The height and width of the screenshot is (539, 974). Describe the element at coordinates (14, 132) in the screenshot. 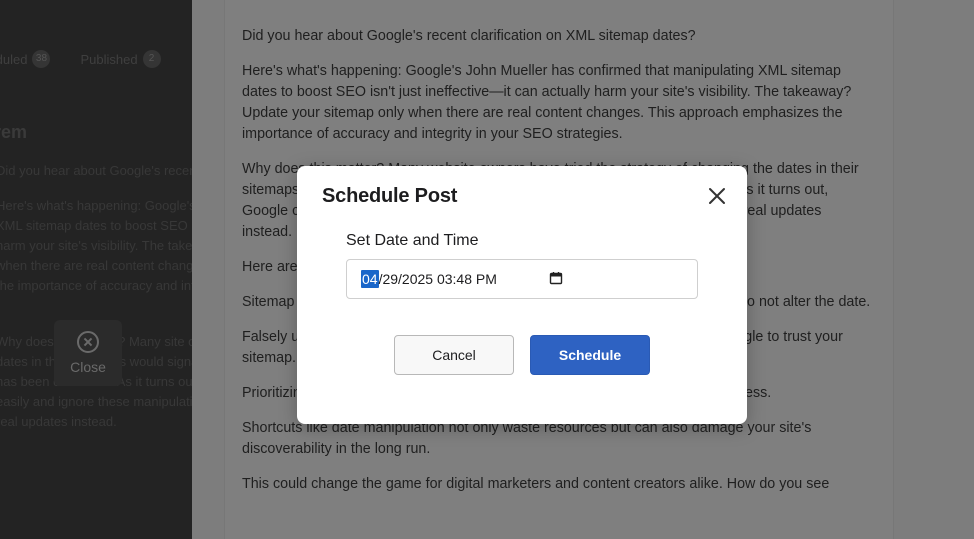

I see `post-author: Prem` at that location.